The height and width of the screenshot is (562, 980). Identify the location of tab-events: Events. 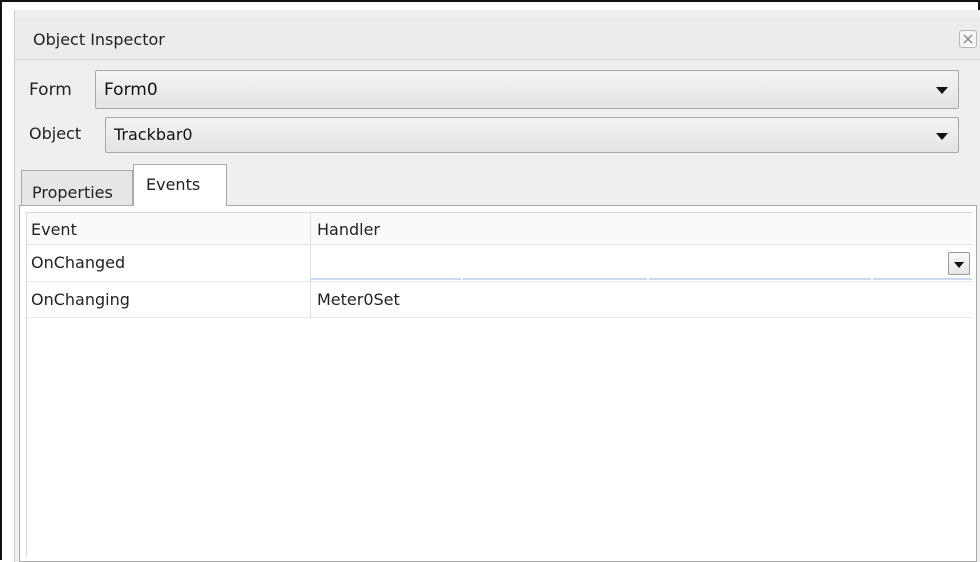
(180, 185).